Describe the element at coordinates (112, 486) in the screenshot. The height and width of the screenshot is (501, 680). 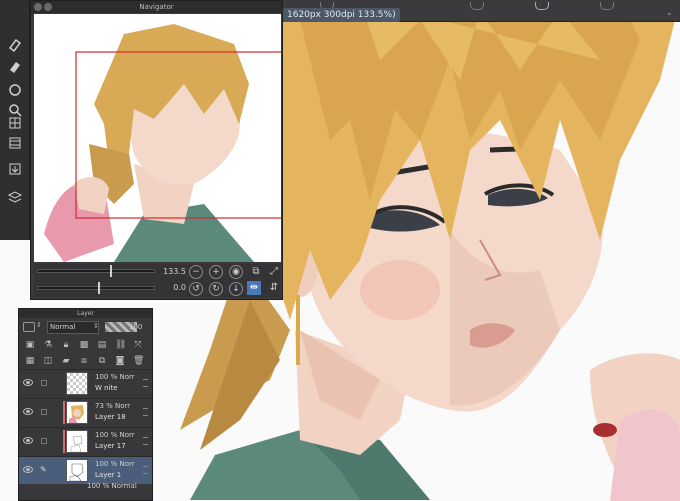
I see `partial-layer-mode: 100 % Normal` at that location.